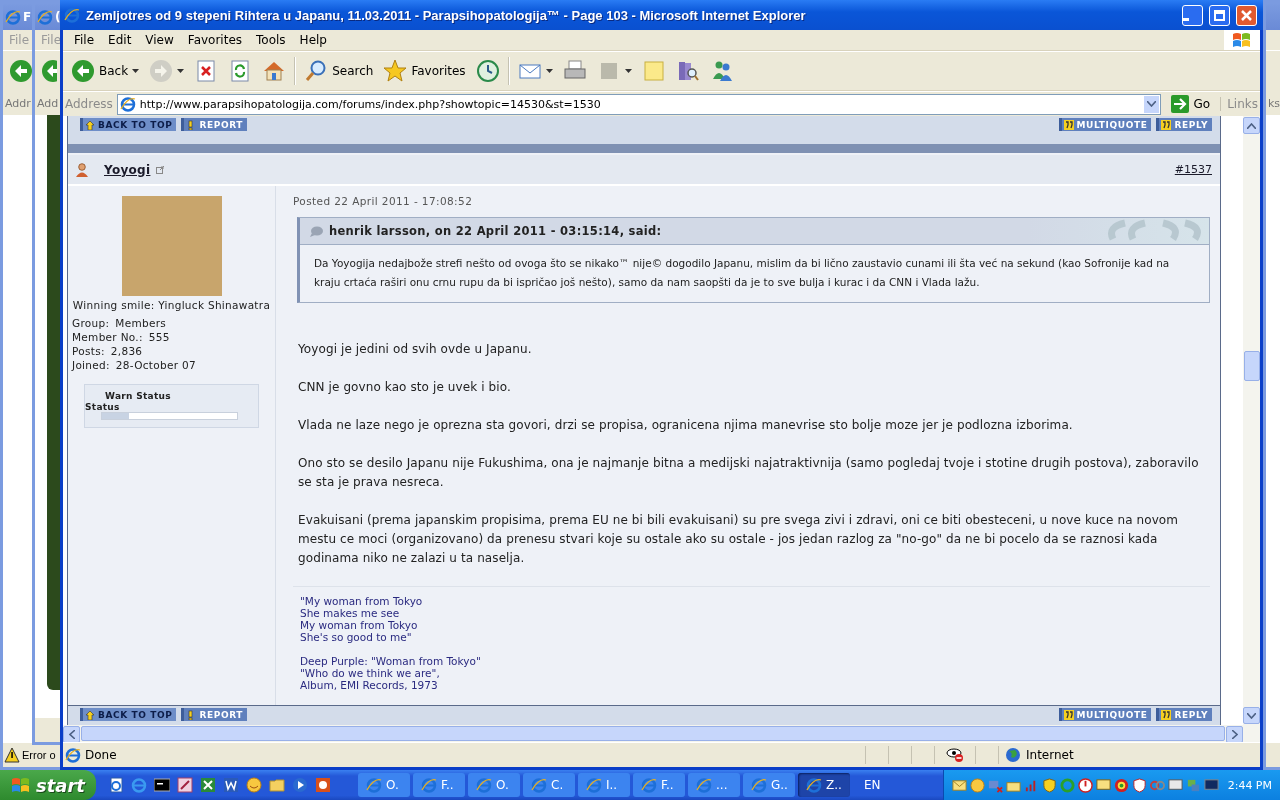 The height and width of the screenshot is (800, 1280). Describe the element at coordinates (1246, 15) in the screenshot. I see `close-button` at that location.